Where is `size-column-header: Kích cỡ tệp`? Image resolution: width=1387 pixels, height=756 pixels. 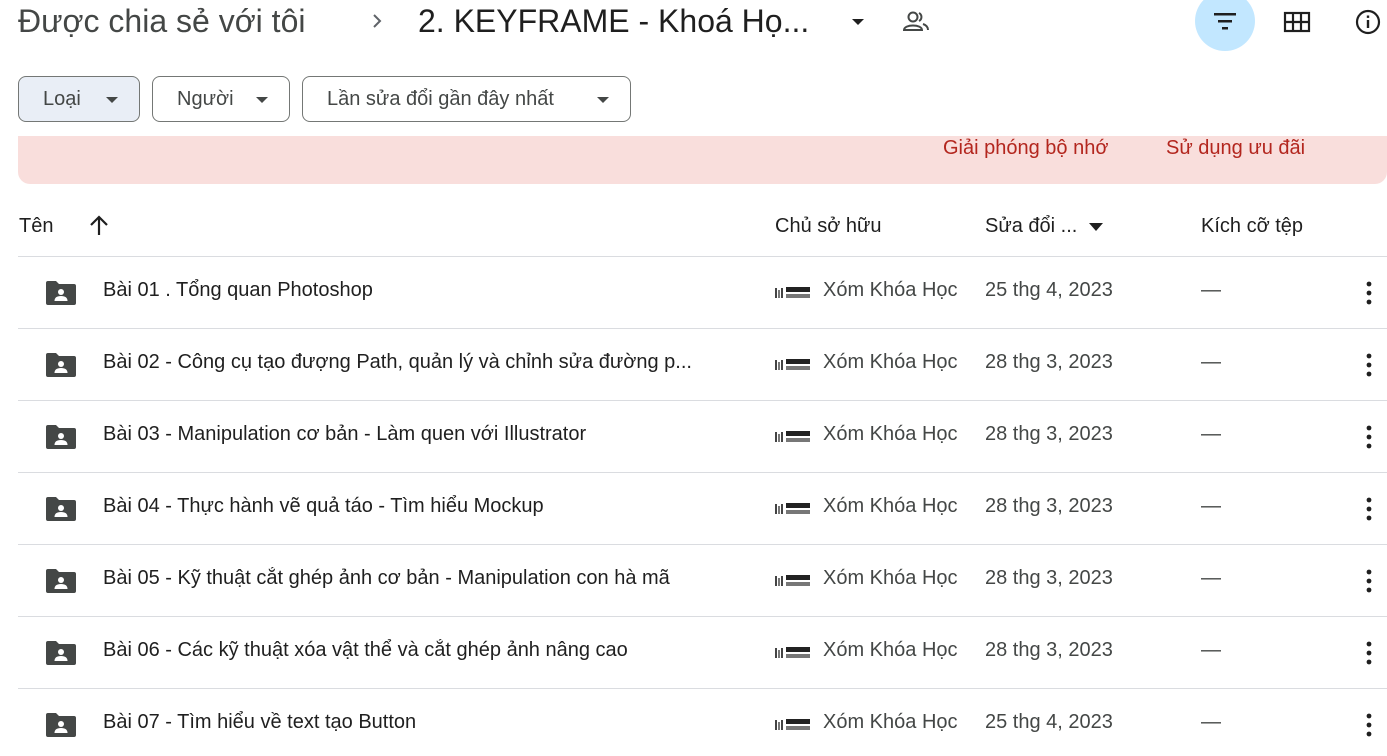 size-column-header: Kích cỡ tệp is located at coordinates (1252, 226).